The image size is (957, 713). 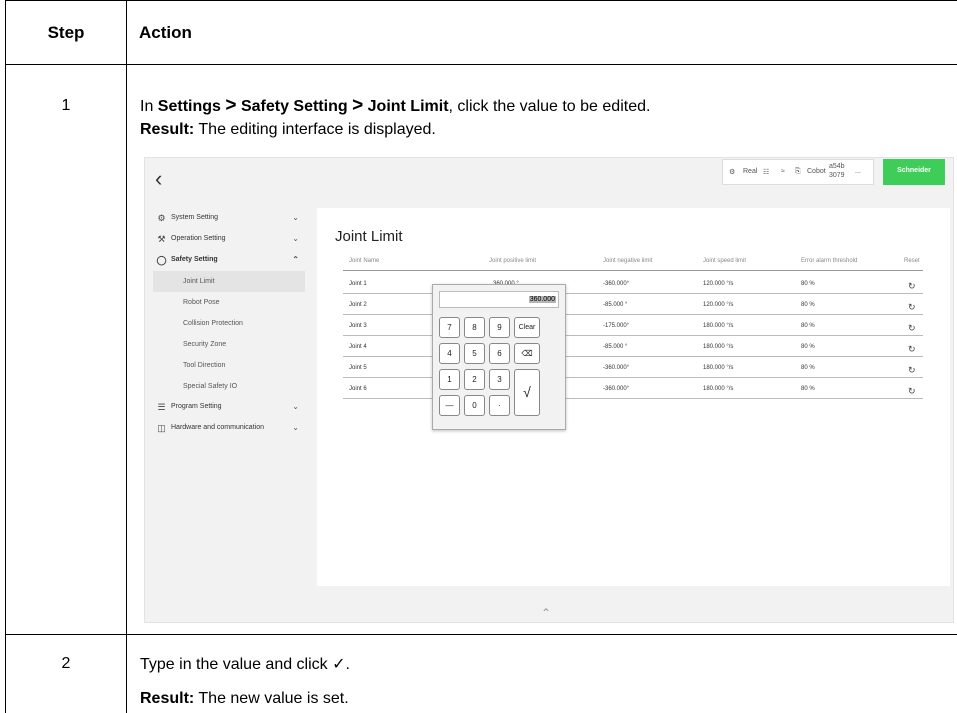 I want to click on key-9: 9, so click(x=499, y=327).